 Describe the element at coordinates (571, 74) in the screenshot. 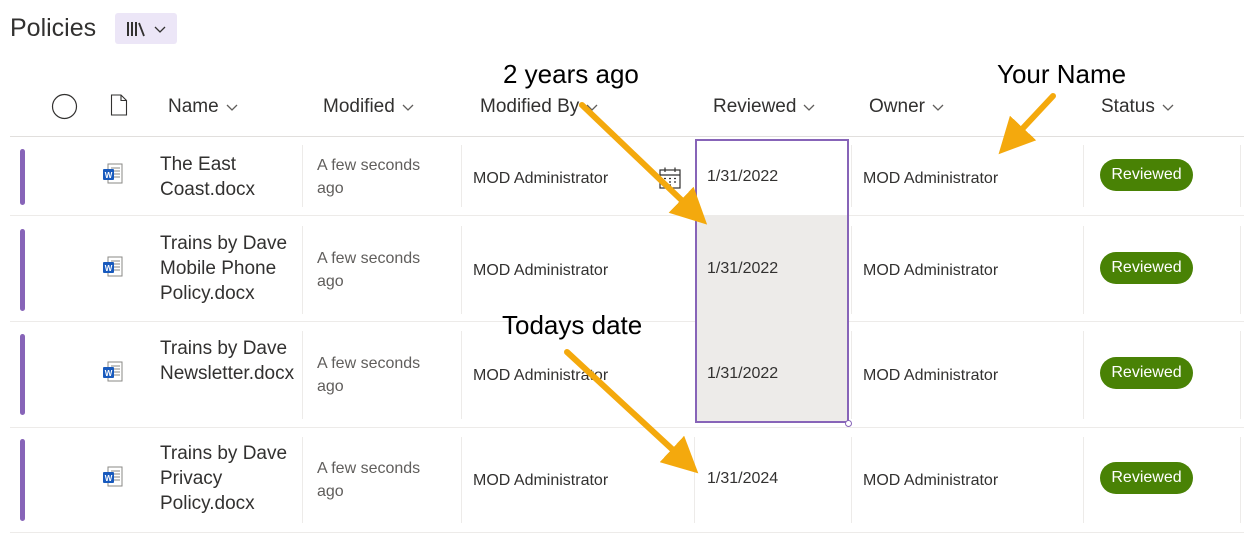

I see `annotation-label: 2 years ago` at that location.